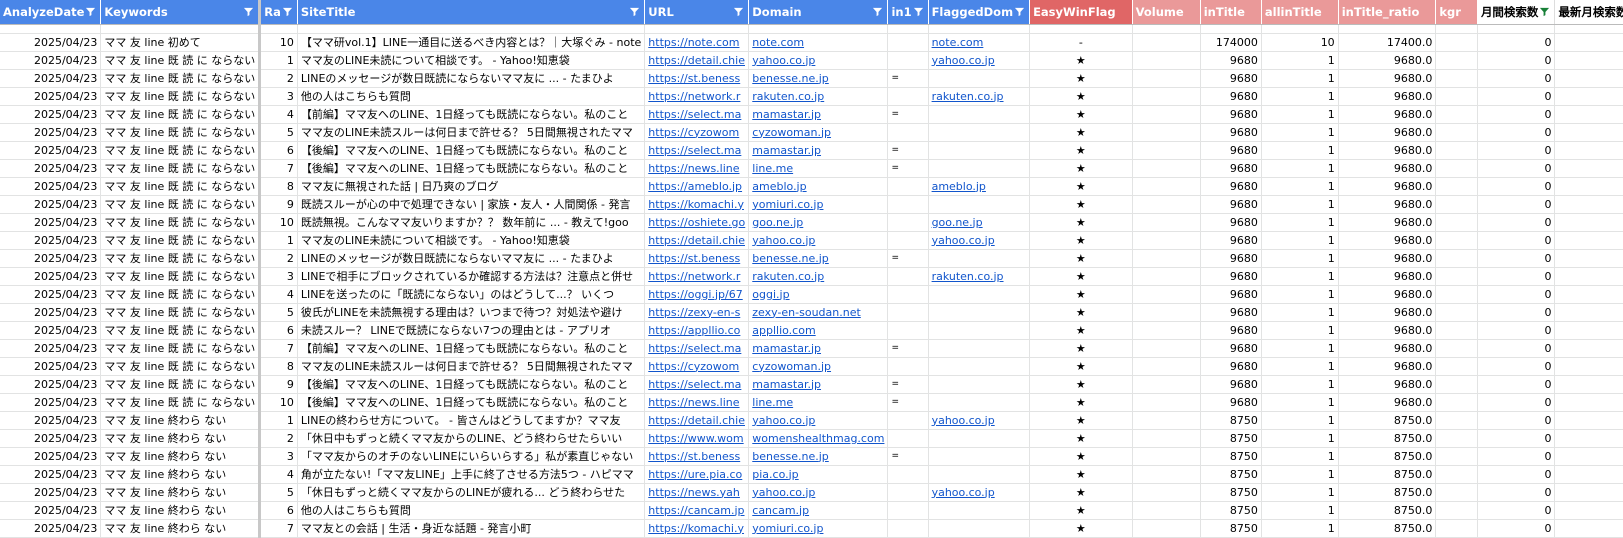 The width and height of the screenshot is (1623, 538). I want to click on cell-easy: -, so click(1081, 42).